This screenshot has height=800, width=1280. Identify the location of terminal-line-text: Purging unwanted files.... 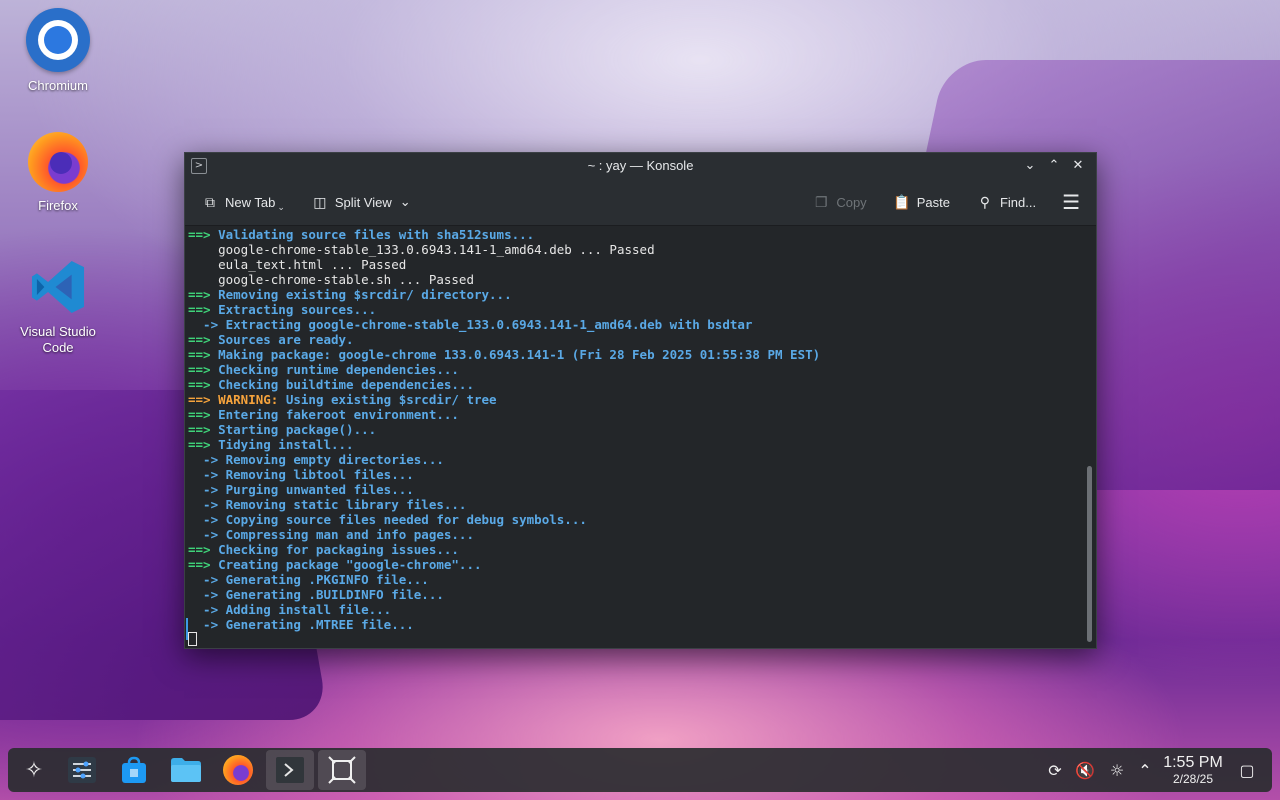
(316, 489).